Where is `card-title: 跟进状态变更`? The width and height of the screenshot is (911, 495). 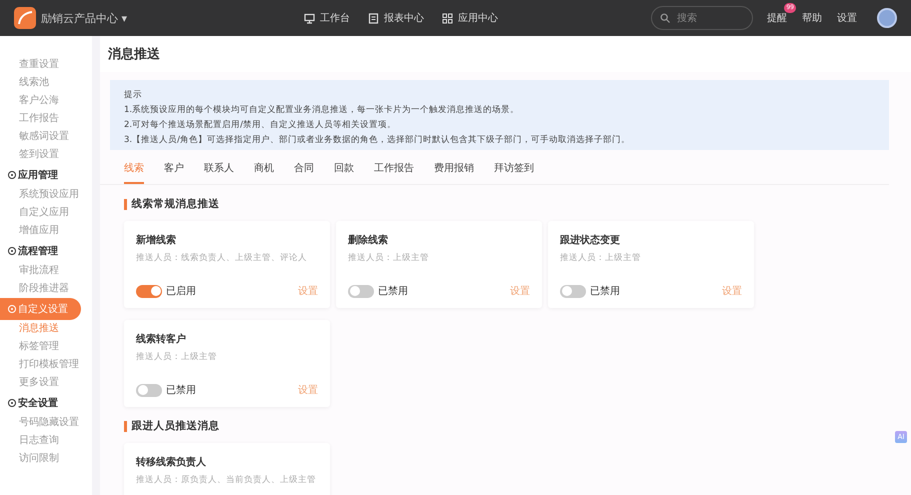 card-title: 跟进状态变更 is located at coordinates (590, 240).